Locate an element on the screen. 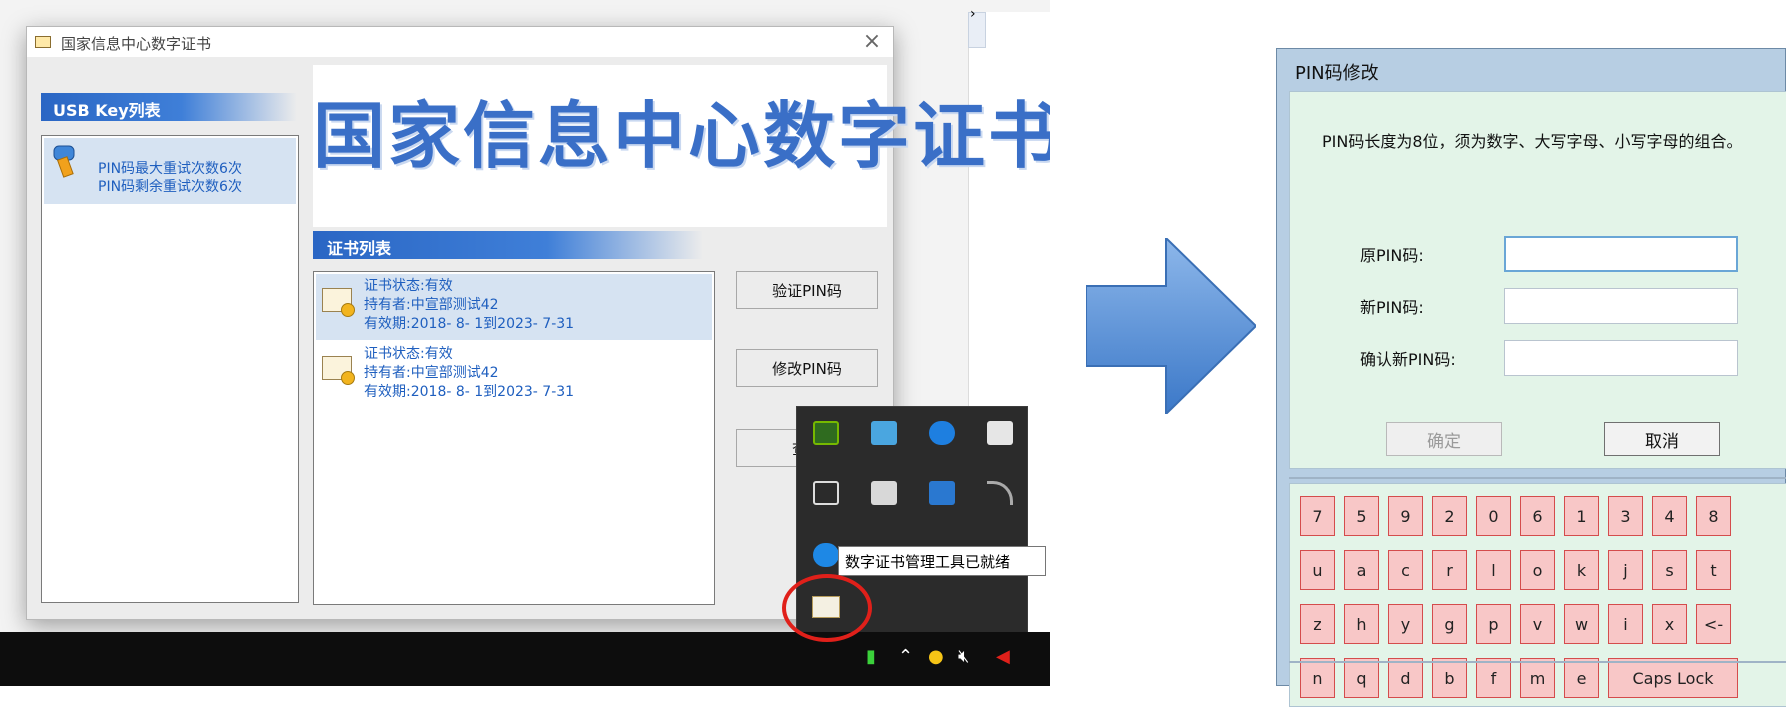 The width and height of the screenshot is (1786, 707). keypad-key: p is located at coordinates (1493, 624).